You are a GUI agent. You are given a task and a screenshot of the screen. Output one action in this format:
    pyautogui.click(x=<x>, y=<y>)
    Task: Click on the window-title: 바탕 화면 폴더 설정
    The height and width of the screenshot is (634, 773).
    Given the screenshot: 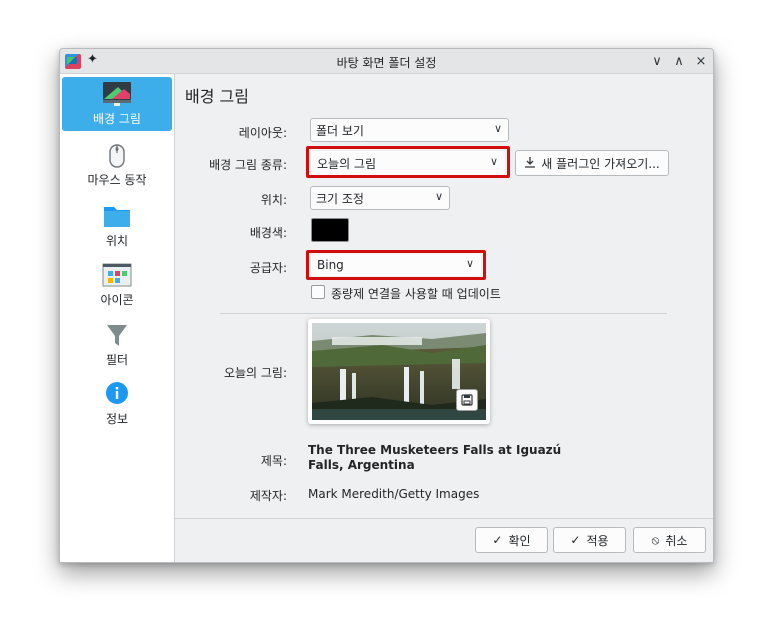 What is the action you would take?
    pyautogui.click(x=386, y=63)
    